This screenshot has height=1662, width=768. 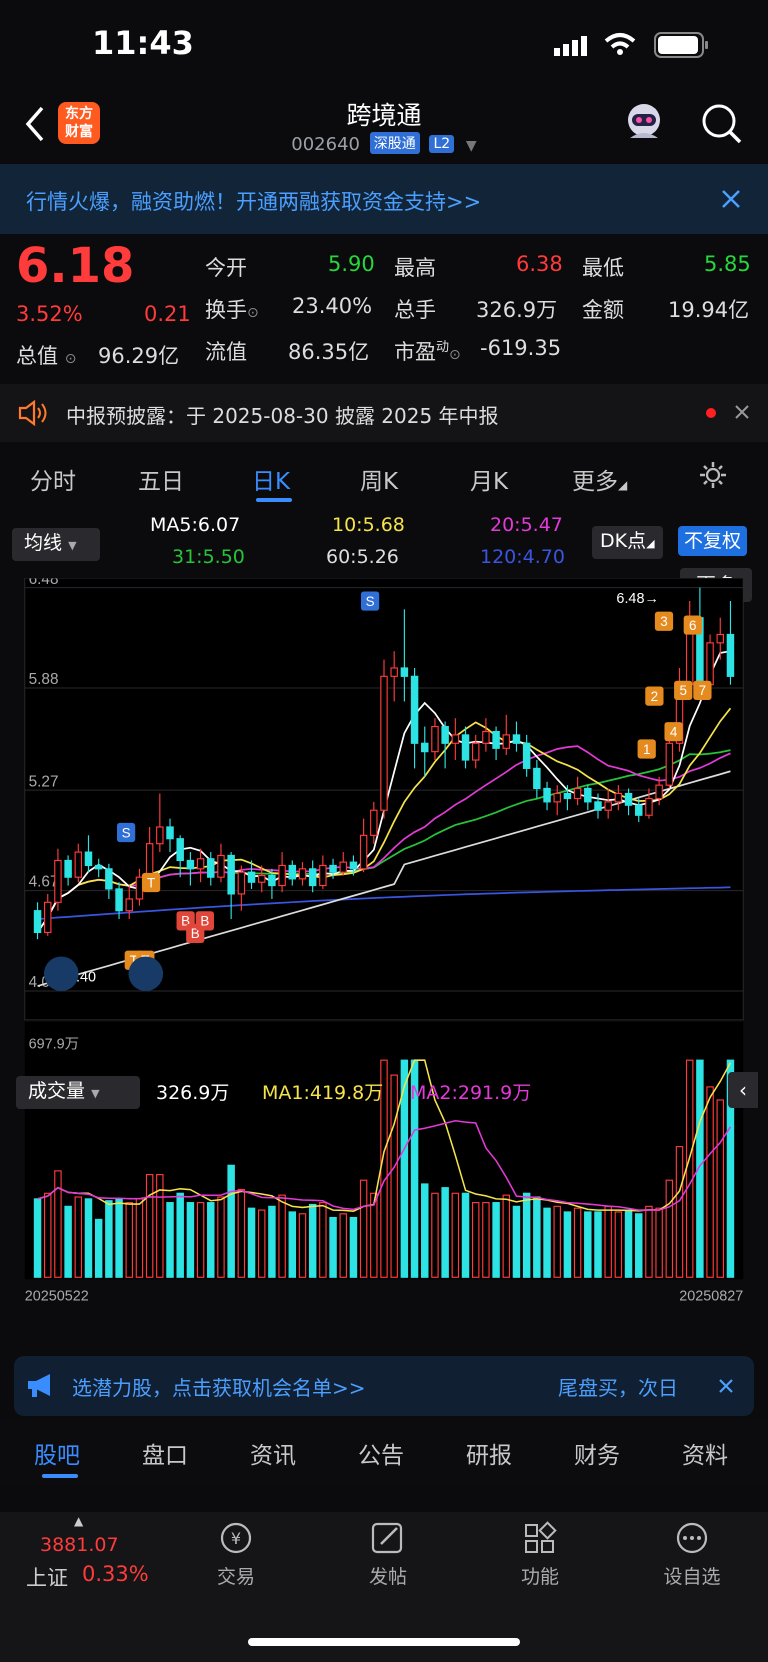 I want to click on y-tick-label: 6.48, so click(x=44, y=583).